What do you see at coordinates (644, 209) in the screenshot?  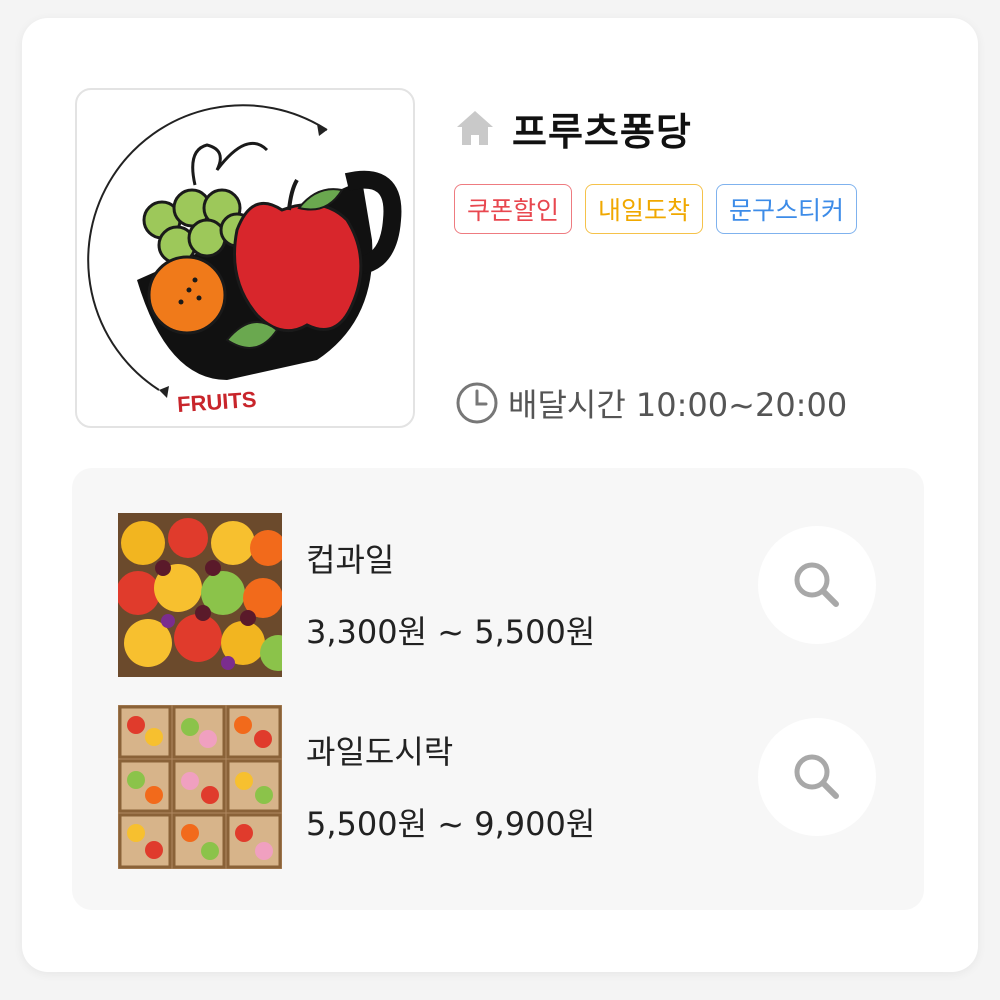 I see `tag-next-day: 내일도착` at bounding box center [644, 209].